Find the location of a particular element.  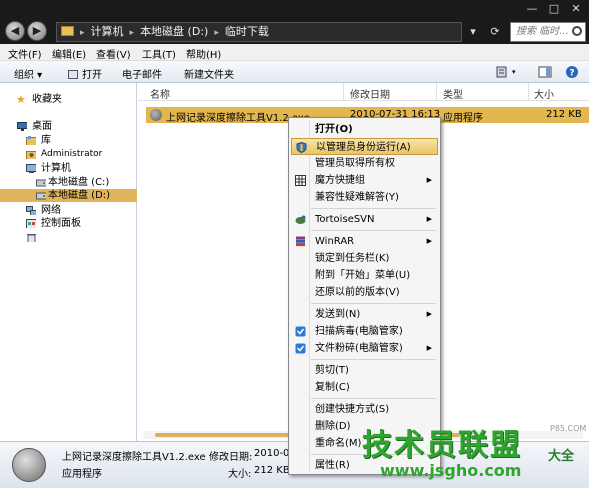

context-menu-label: 重命名(M) is located at coordinates (338, 443).